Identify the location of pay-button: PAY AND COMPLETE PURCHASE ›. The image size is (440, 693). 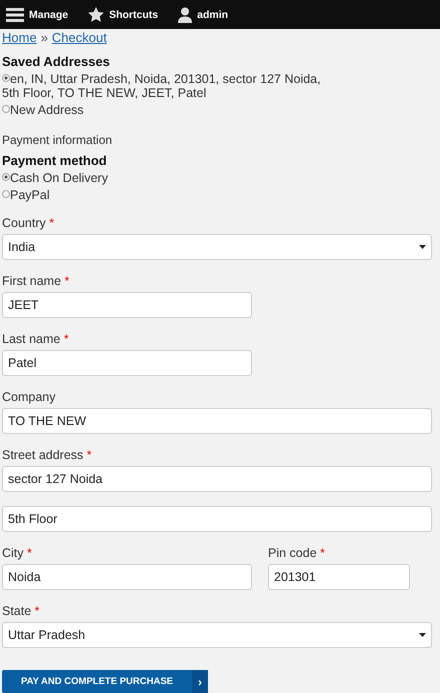
(105, 681).